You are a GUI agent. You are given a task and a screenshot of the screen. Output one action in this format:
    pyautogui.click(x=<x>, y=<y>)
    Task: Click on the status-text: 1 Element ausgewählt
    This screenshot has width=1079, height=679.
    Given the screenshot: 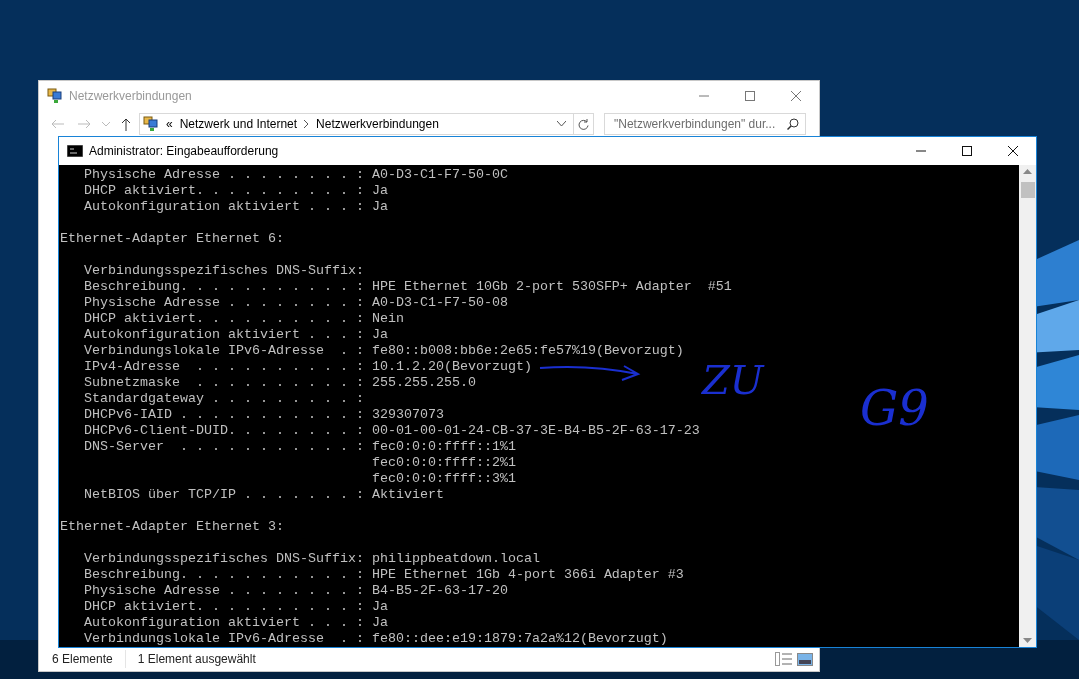 What is the action you would take?
    pyautogui.click(x=196, y=659)
    